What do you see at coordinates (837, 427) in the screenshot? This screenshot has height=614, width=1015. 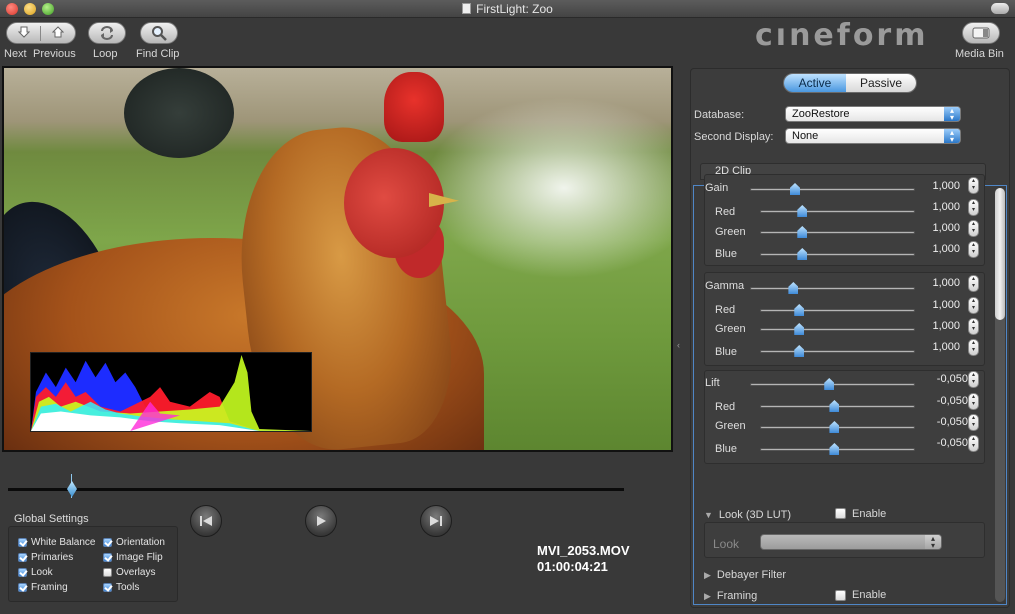 I see `lift-green-slider` at bounding box center [837, 427].